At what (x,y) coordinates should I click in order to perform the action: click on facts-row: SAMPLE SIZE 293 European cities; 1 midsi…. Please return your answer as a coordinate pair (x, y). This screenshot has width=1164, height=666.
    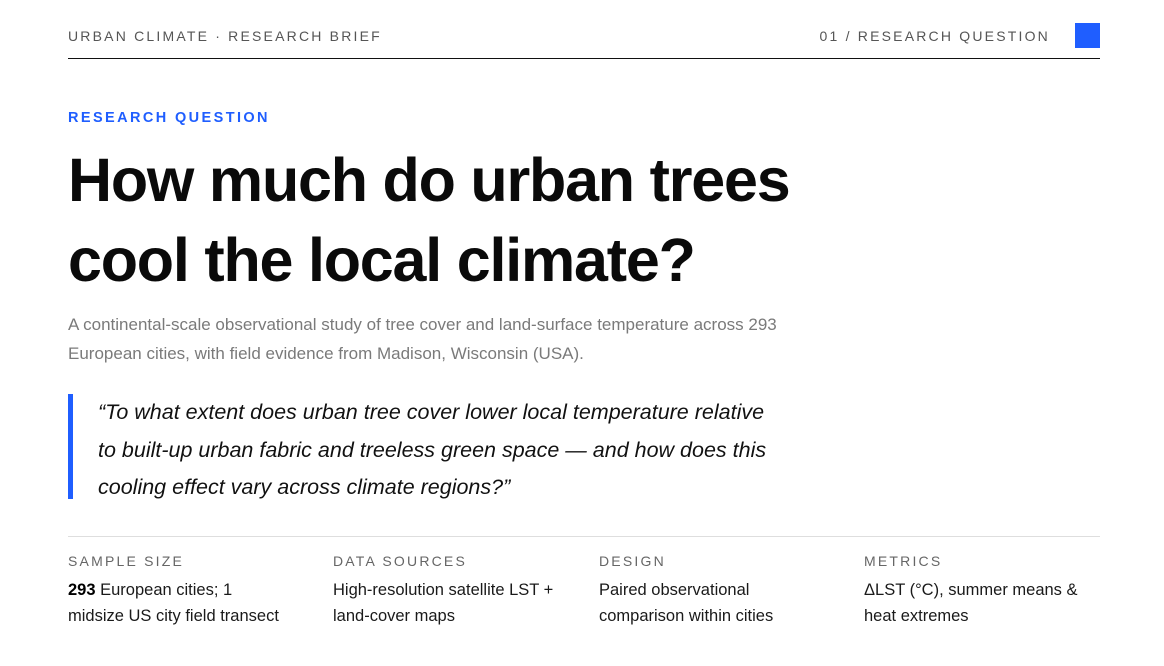
    Looking at the image, I should click on (584, 598).